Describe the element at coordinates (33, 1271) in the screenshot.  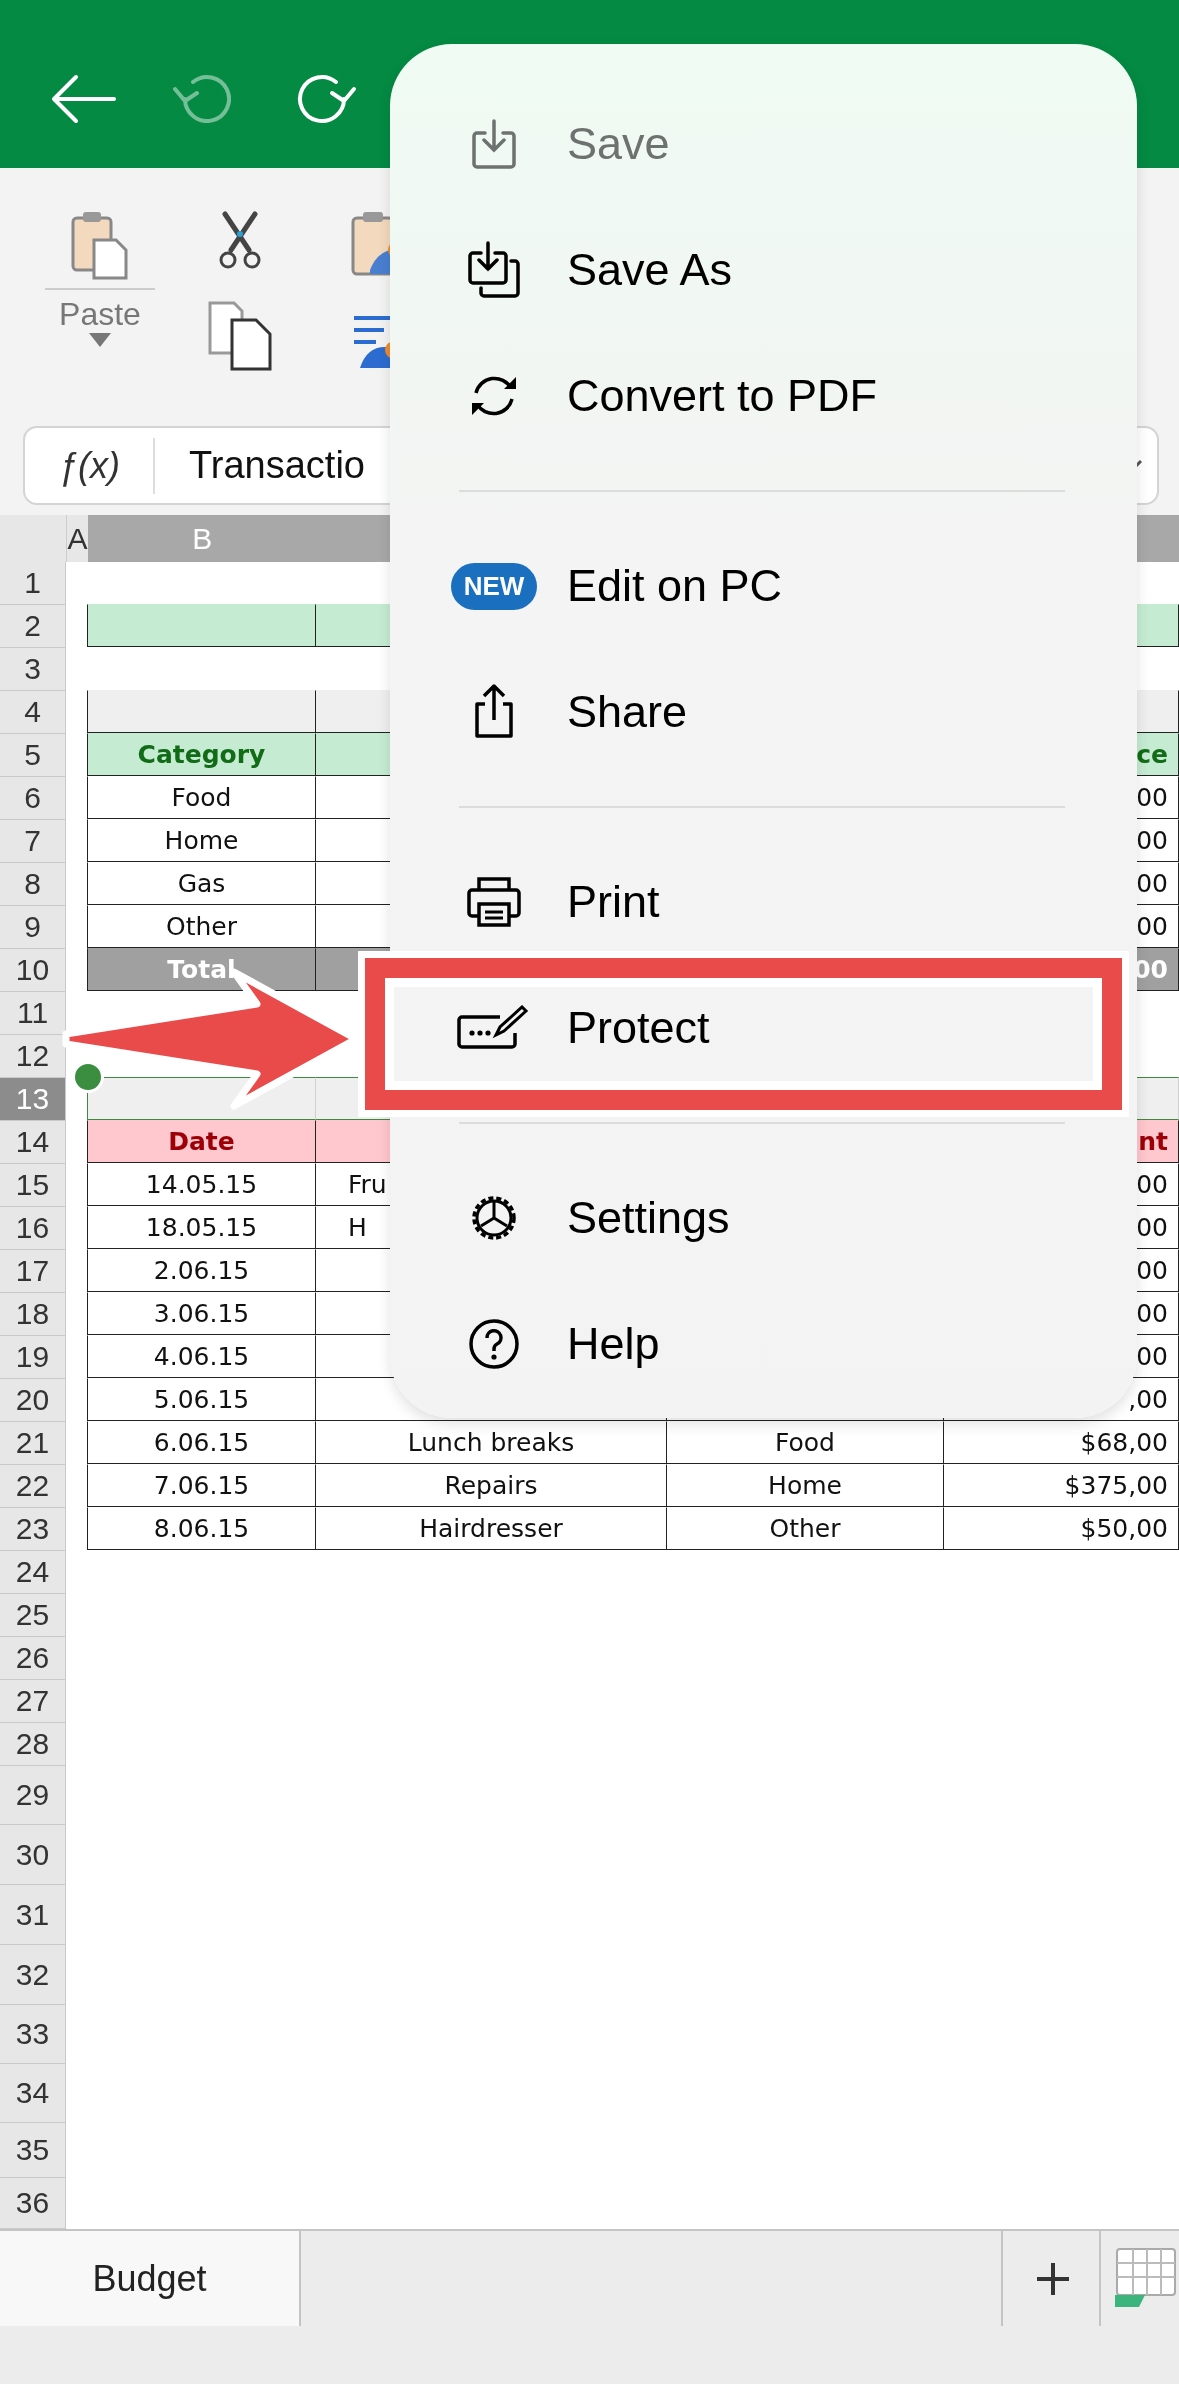
I see `row-header: 17` at that location.